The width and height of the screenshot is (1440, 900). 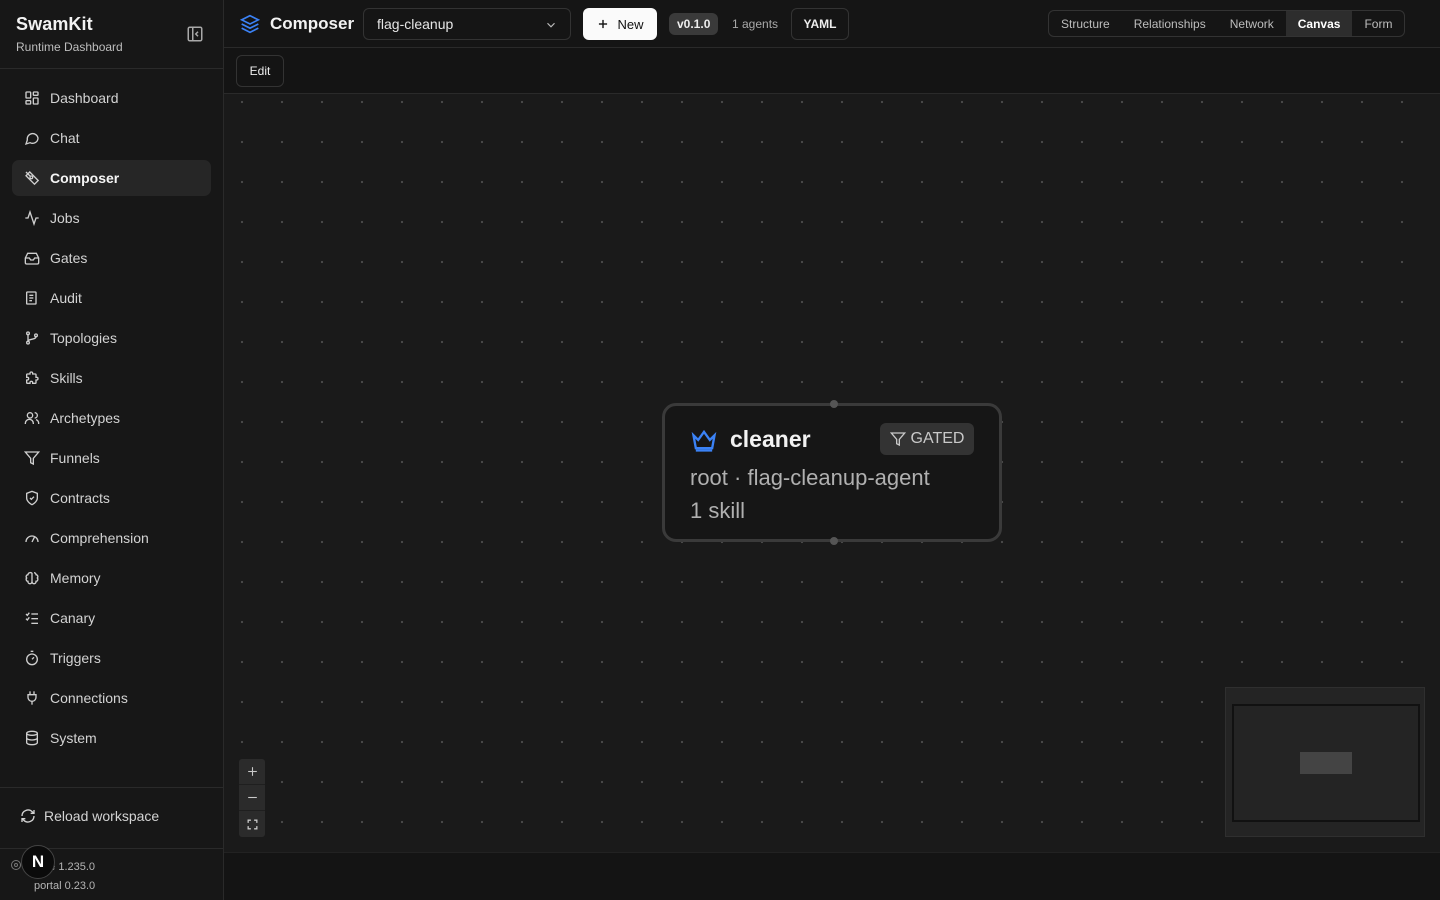 I want to click on yaml-button: YAML, so click(x=820, y=24).